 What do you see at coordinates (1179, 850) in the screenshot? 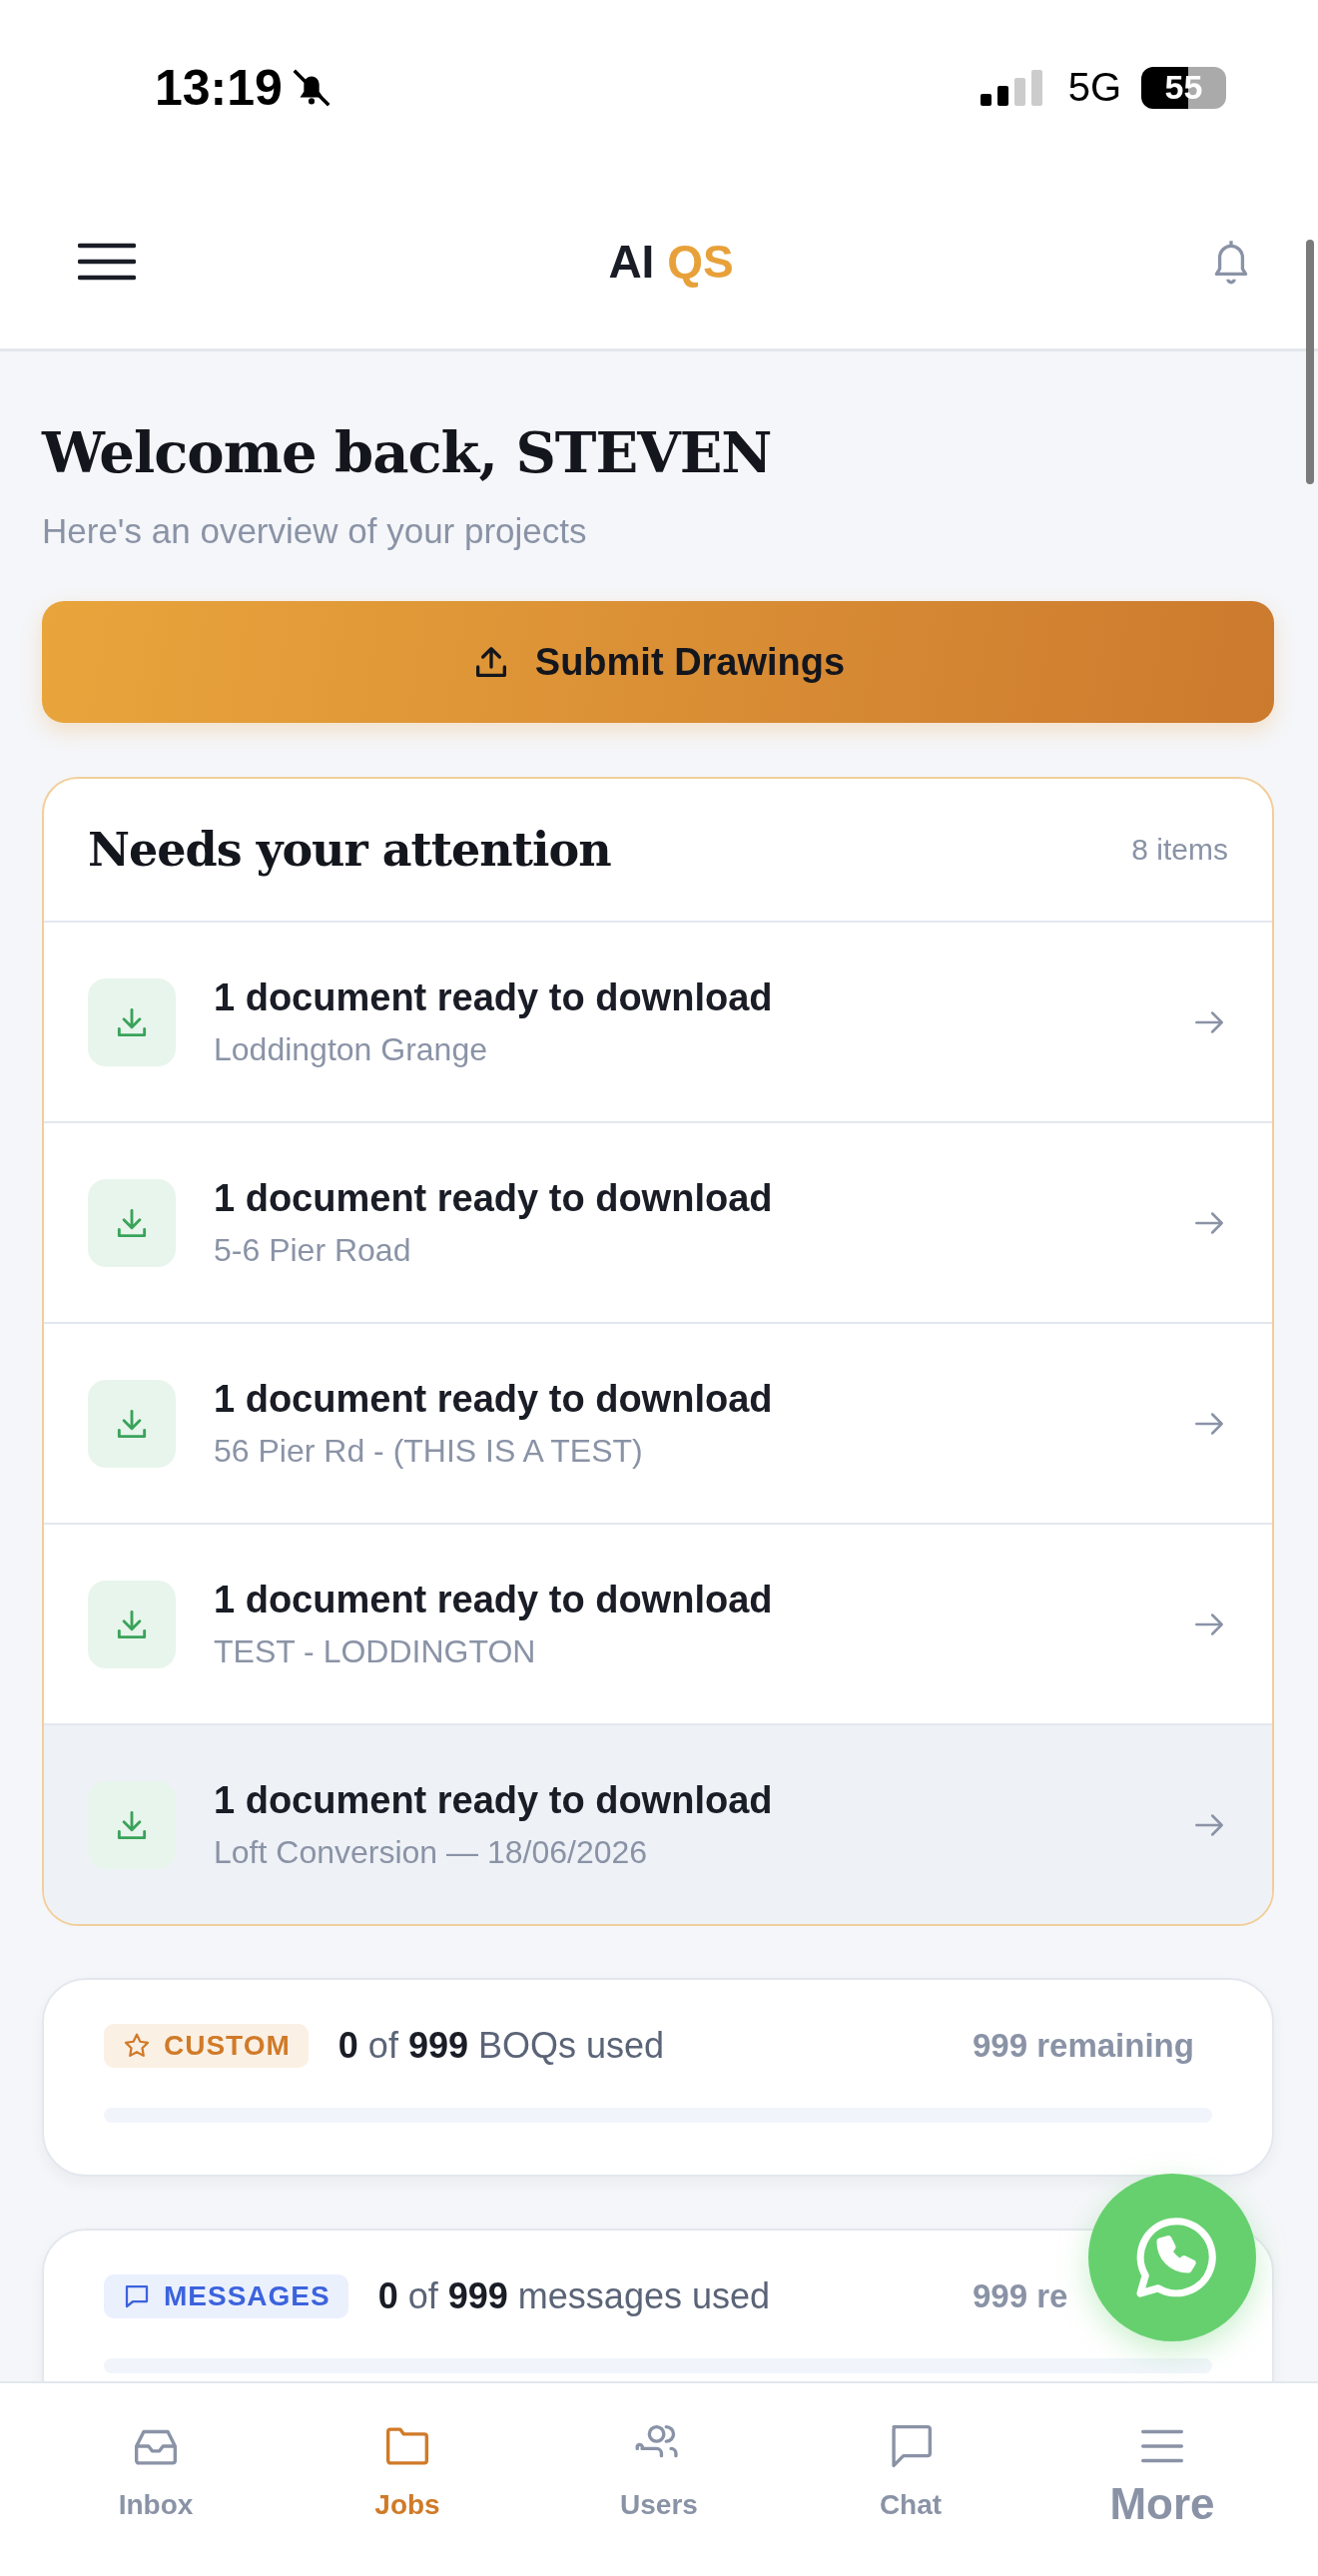
I see `item-count: 8 items` at bounding box center [1179, 850].